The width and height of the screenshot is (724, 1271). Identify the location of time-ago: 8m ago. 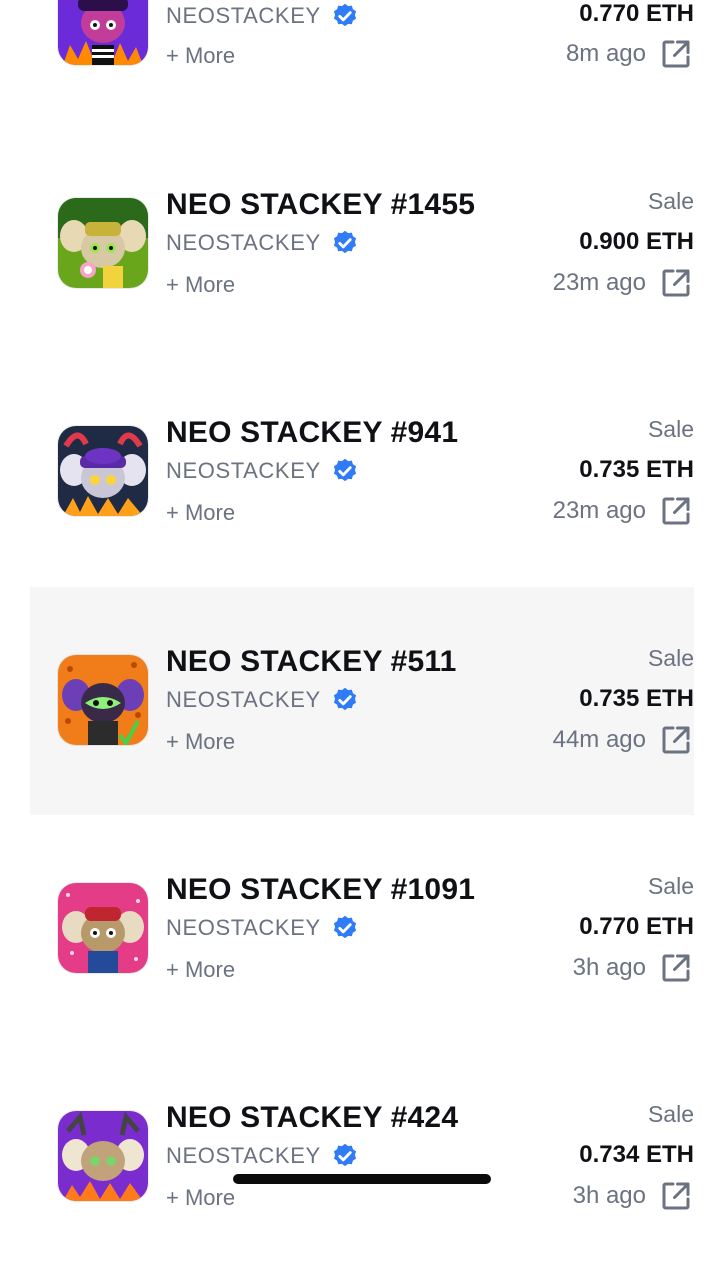
(605, 53).